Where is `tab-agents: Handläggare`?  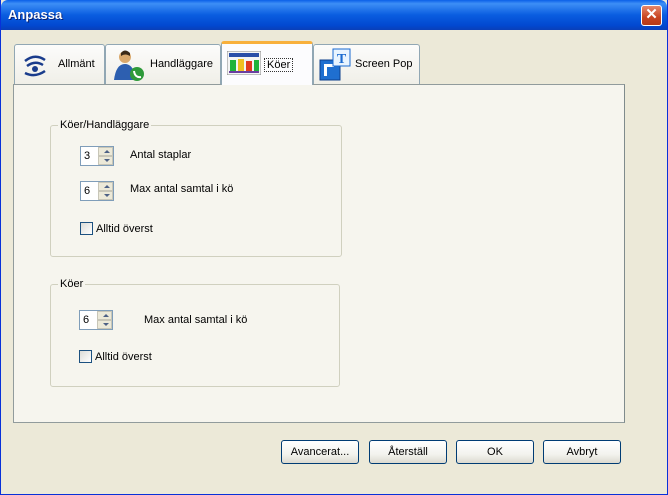
tab-agents: Handläggare is located at coordinates (163, 64).